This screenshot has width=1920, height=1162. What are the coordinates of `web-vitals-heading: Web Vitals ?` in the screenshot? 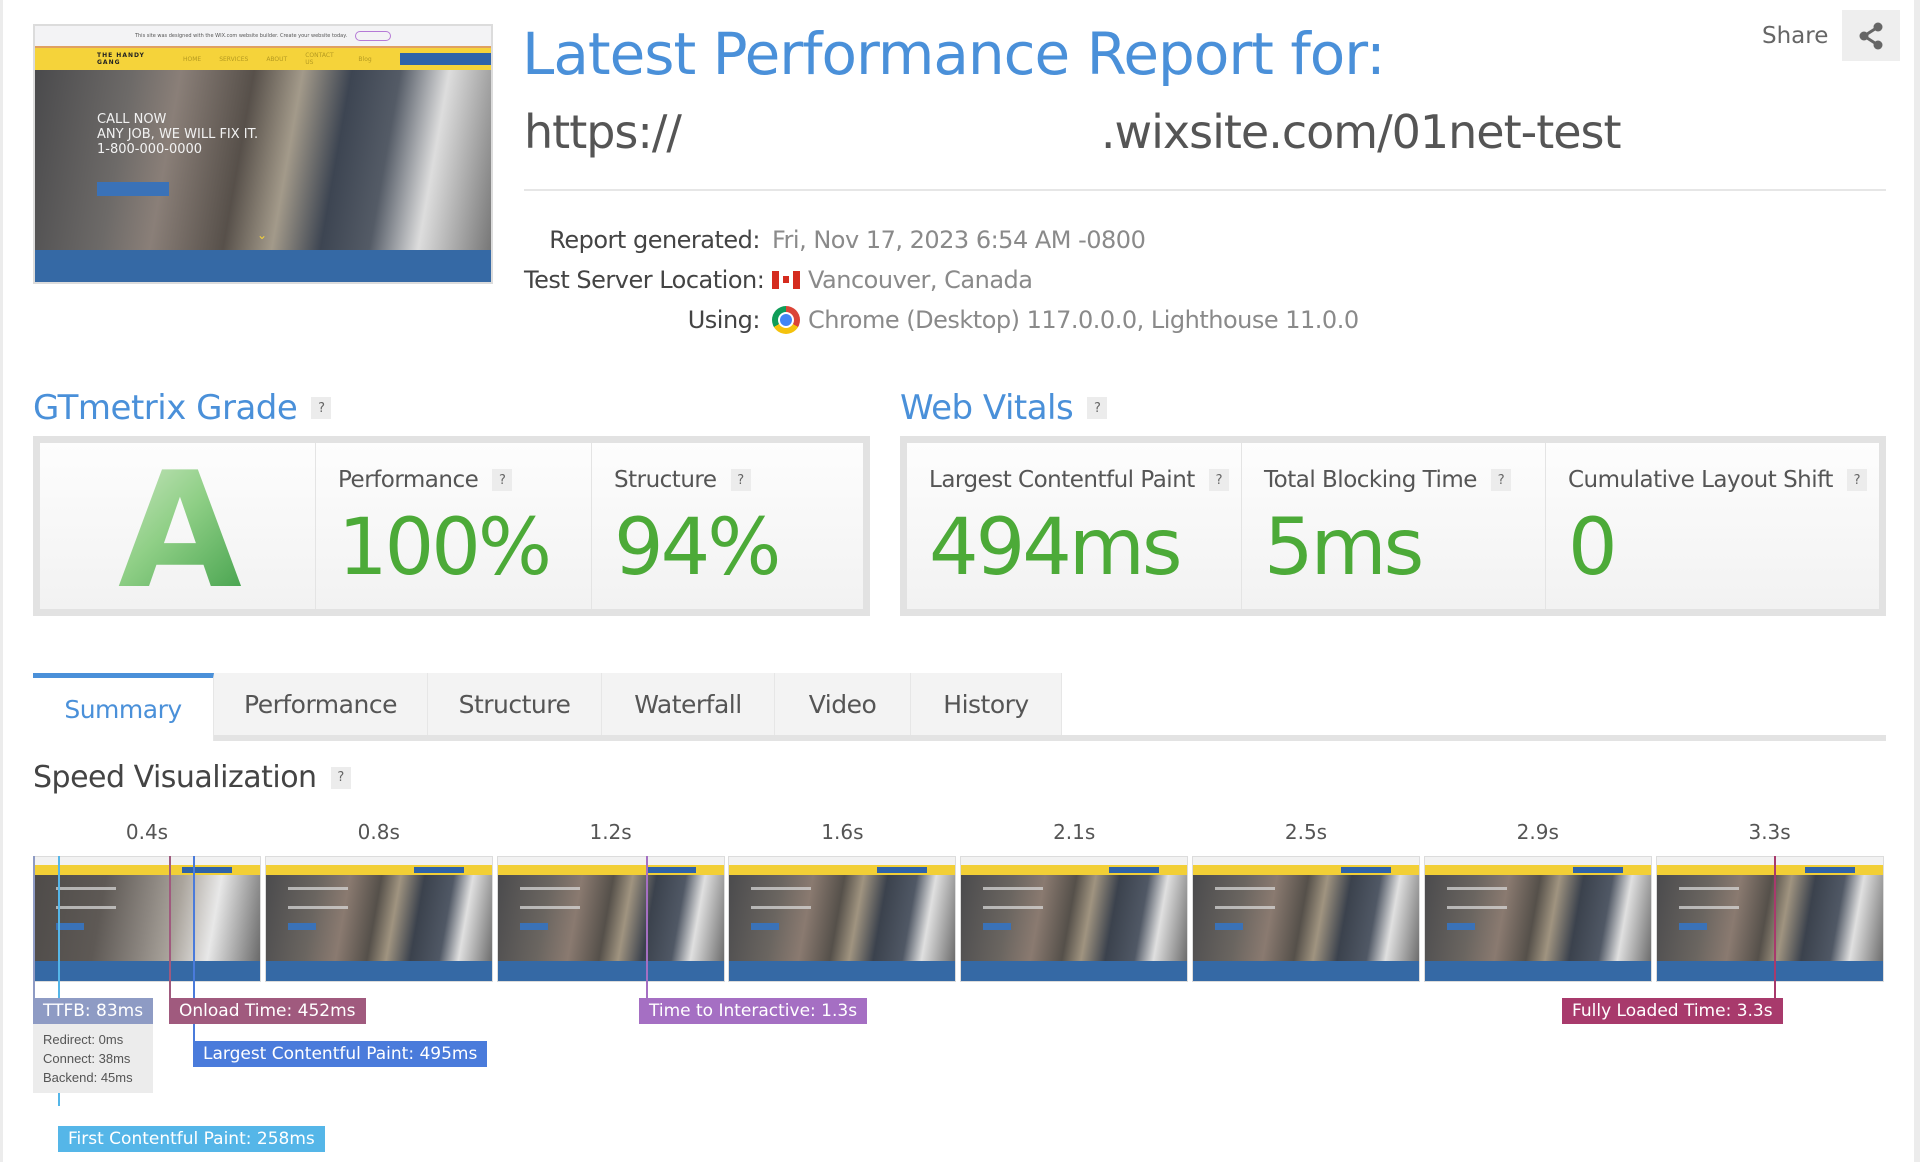 It's located at (1004, 408).